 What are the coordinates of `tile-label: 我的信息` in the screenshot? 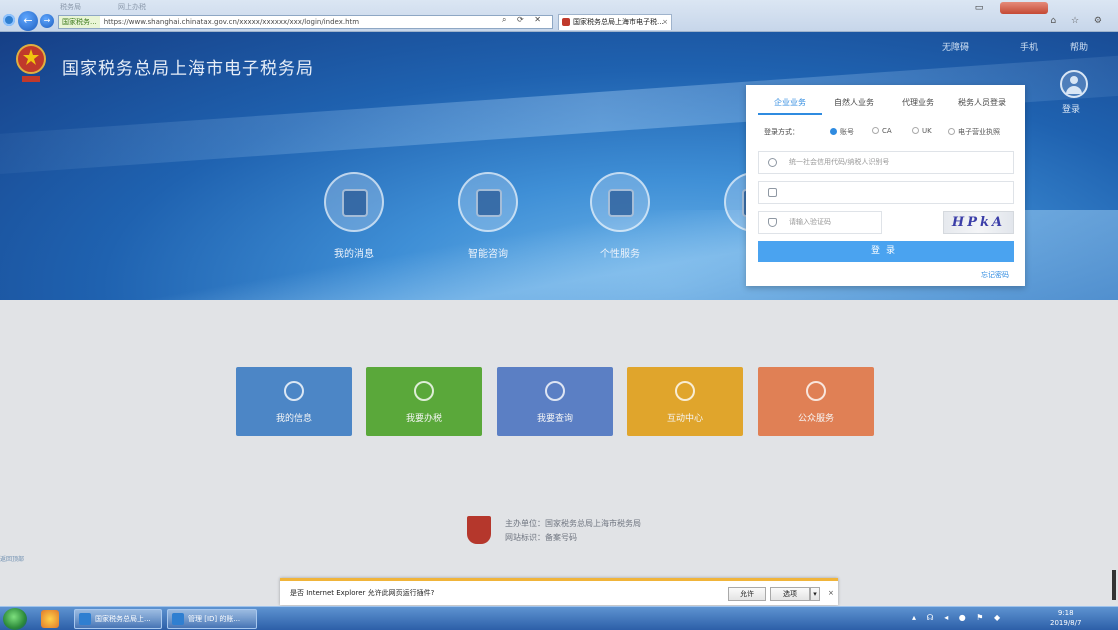 It's located at (293, 419).